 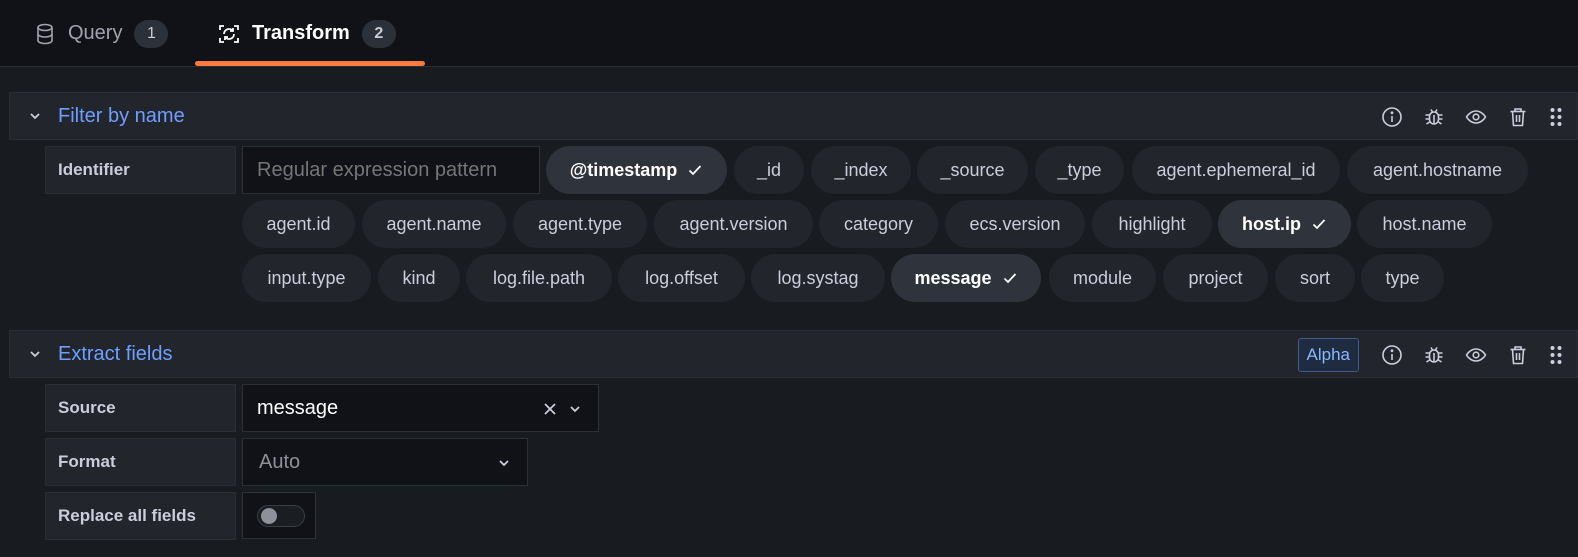 I want to click on field-pill-label: module, so click(x=1102, y=277).